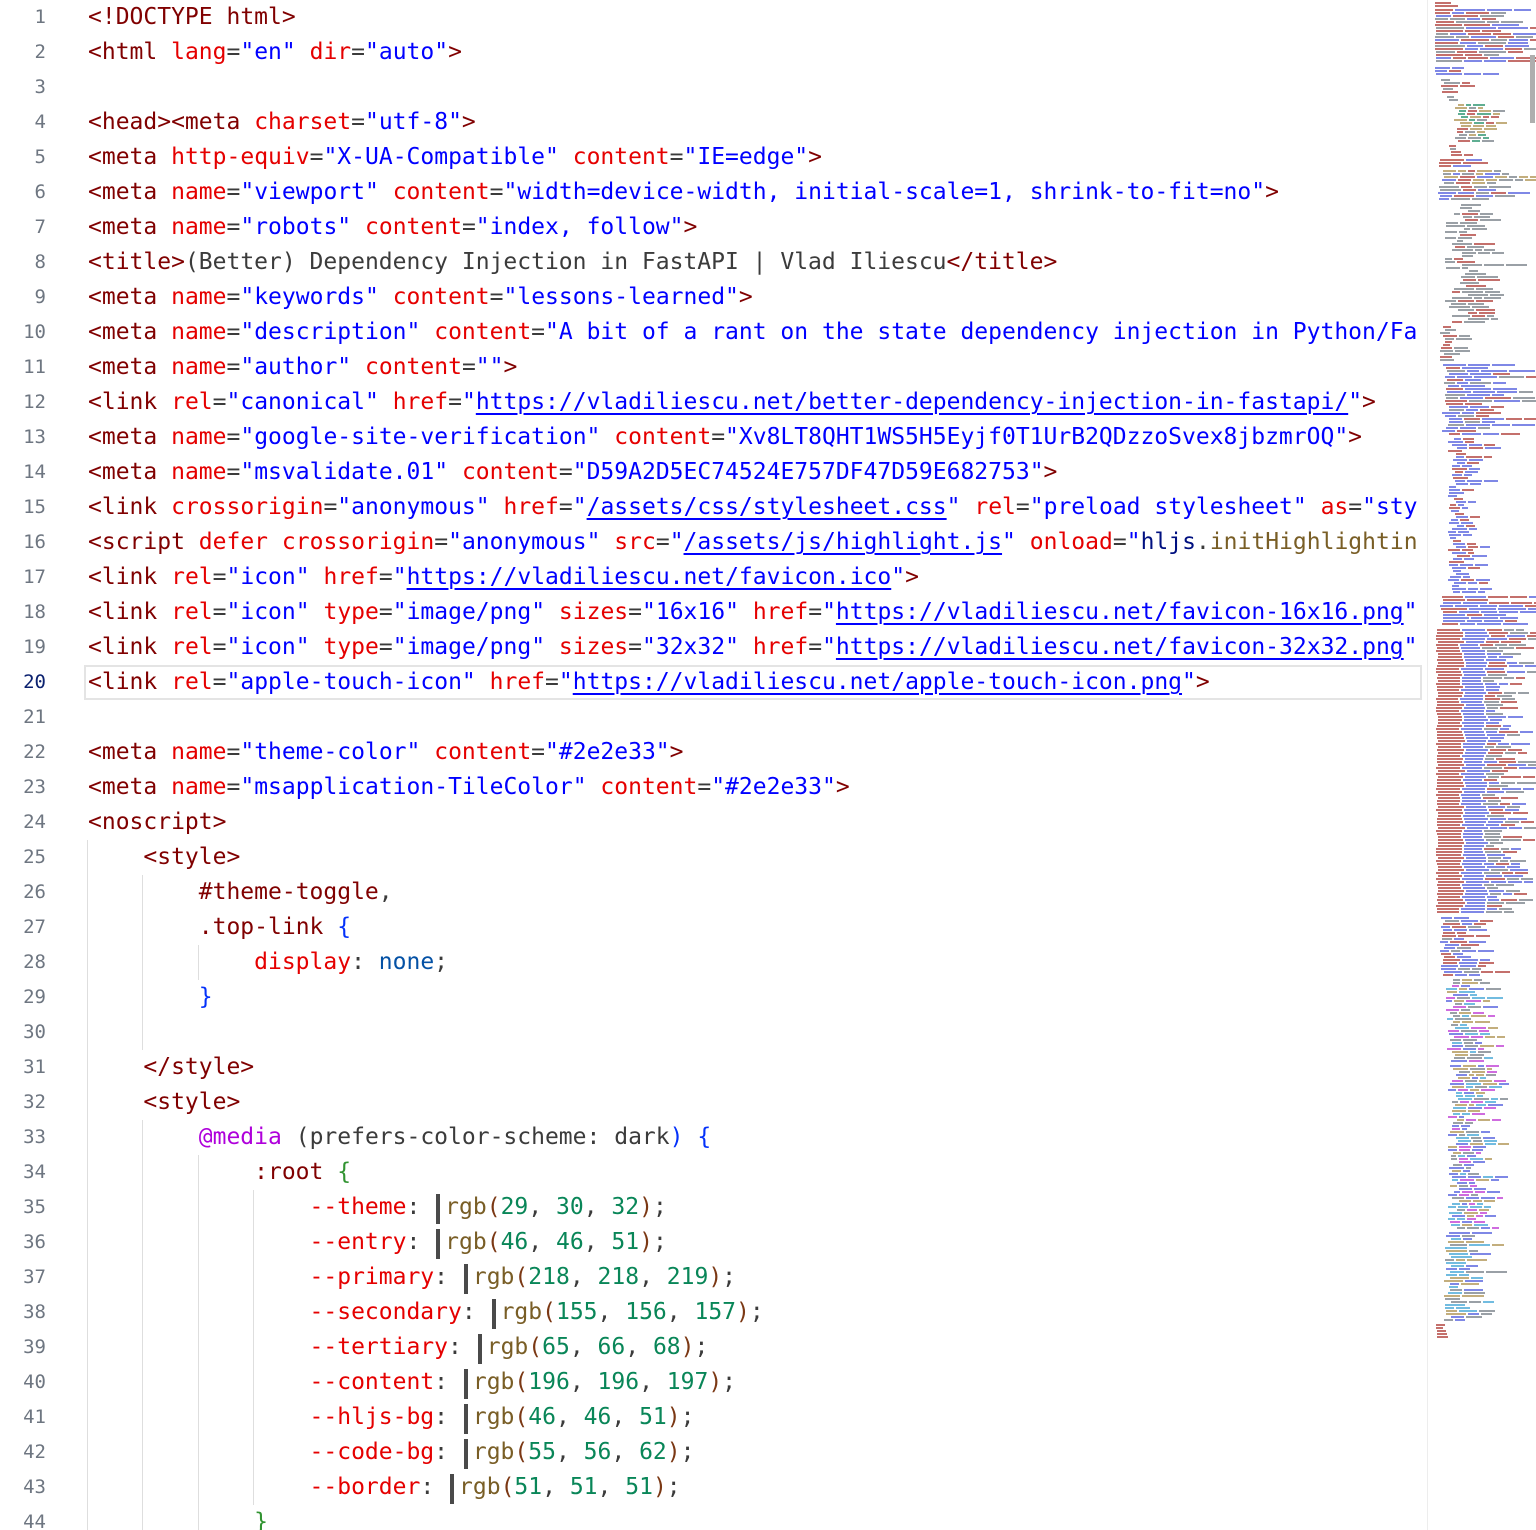 The width and height of the screenshot is (1536, 1530). Describe the element at coordinates (23, 962) in the screenshot. I see `line-number: 28` at that location.